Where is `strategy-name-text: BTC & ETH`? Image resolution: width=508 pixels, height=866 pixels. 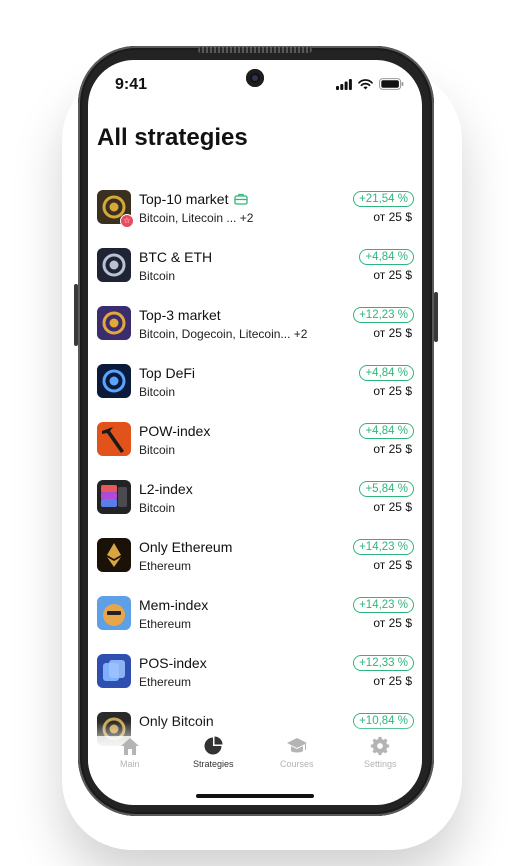
strategy-name-text: BTC & ETH is located at coordinates (176, 257).